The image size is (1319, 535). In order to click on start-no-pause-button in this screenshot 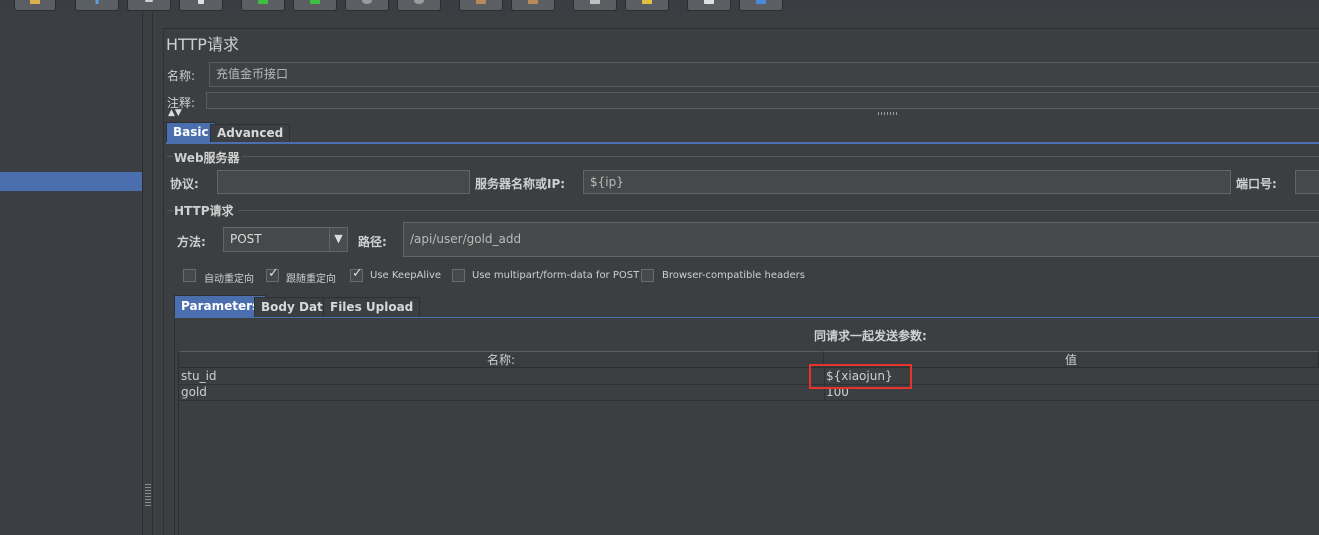, I will do `click(315, 5)`.